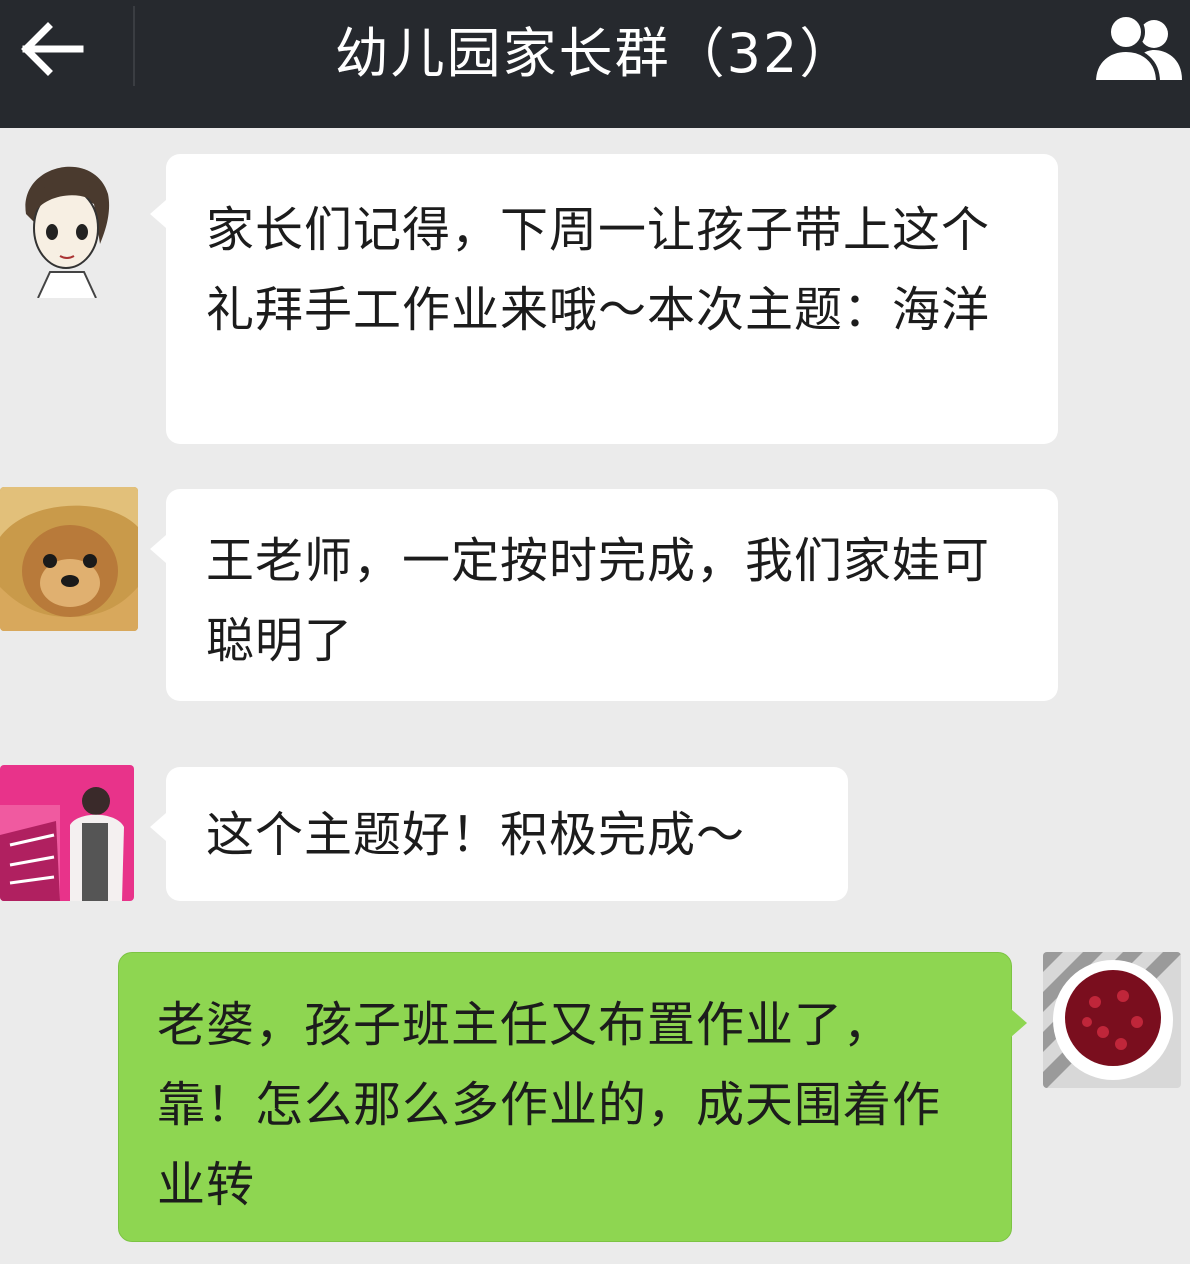 The height and width of the screenshot is (1264, 1190). I want to click on dog-avatar, so click(69, 559).